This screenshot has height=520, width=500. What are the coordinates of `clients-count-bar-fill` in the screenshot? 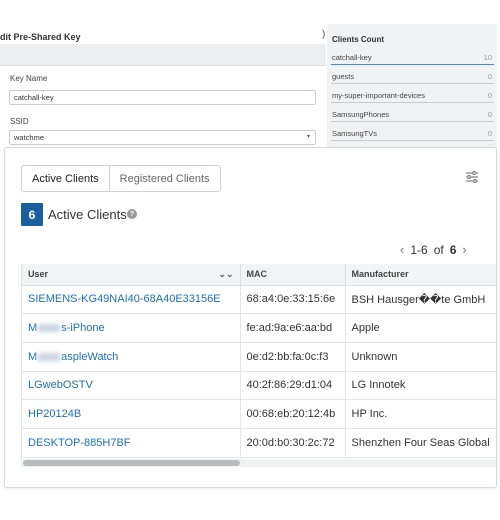 It's located at (412, 64).